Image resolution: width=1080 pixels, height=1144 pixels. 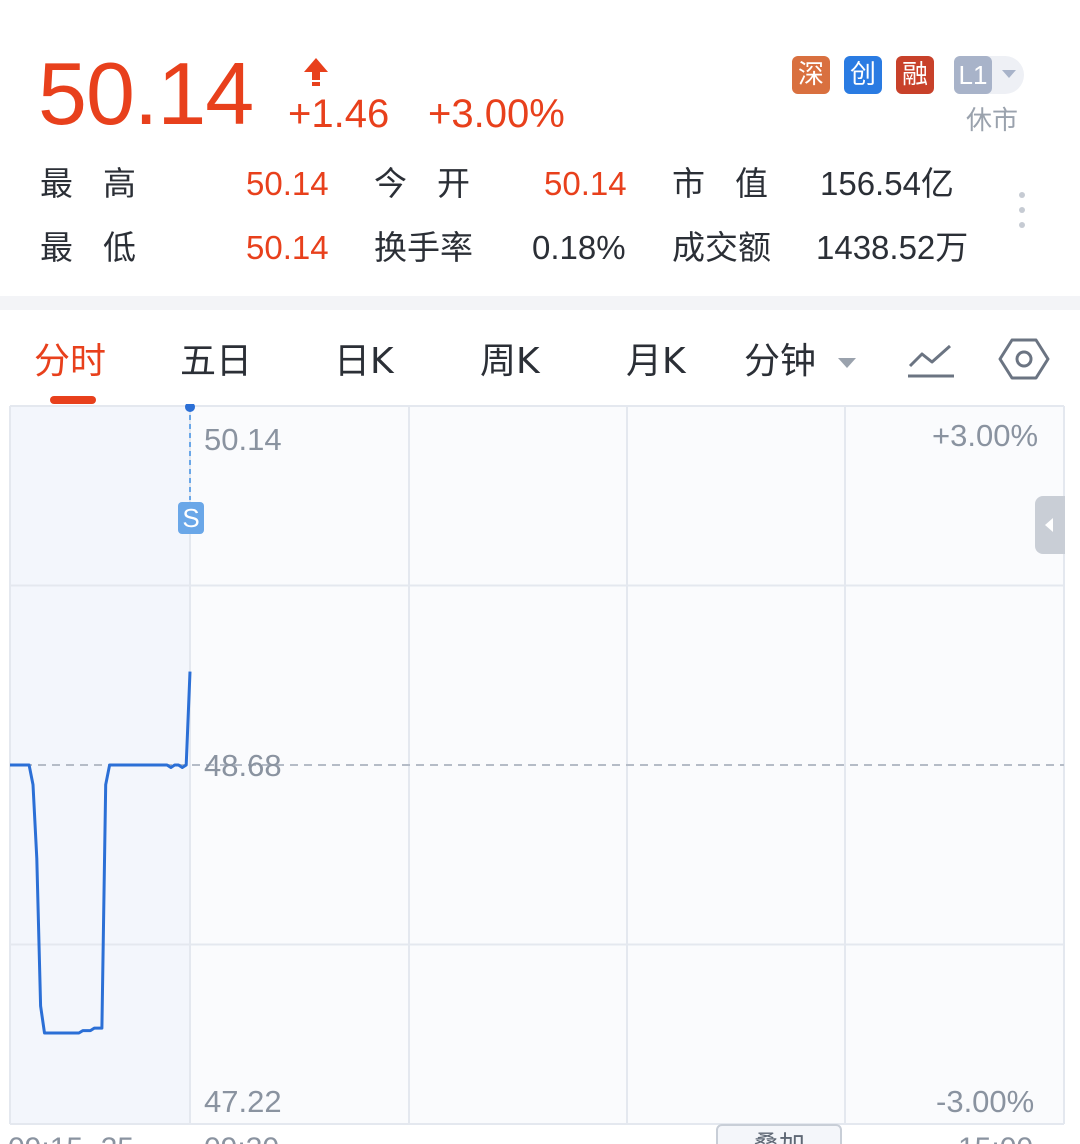 I want to click on tab-five-day: 五日, so click(x=216, y=362).